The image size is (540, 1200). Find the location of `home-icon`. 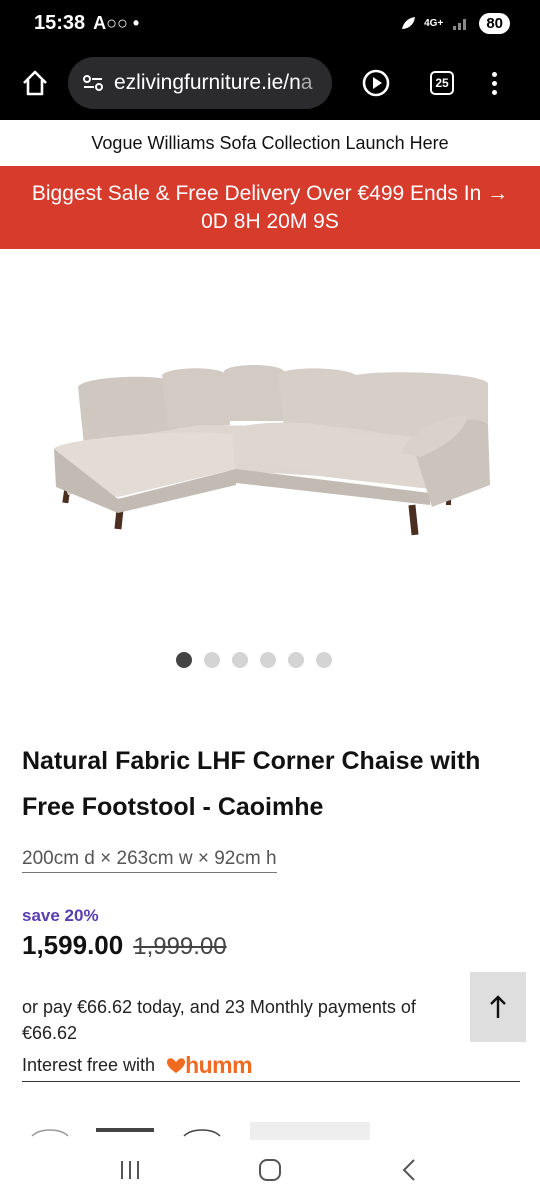

home-icon is located at coordinates (35, 83).